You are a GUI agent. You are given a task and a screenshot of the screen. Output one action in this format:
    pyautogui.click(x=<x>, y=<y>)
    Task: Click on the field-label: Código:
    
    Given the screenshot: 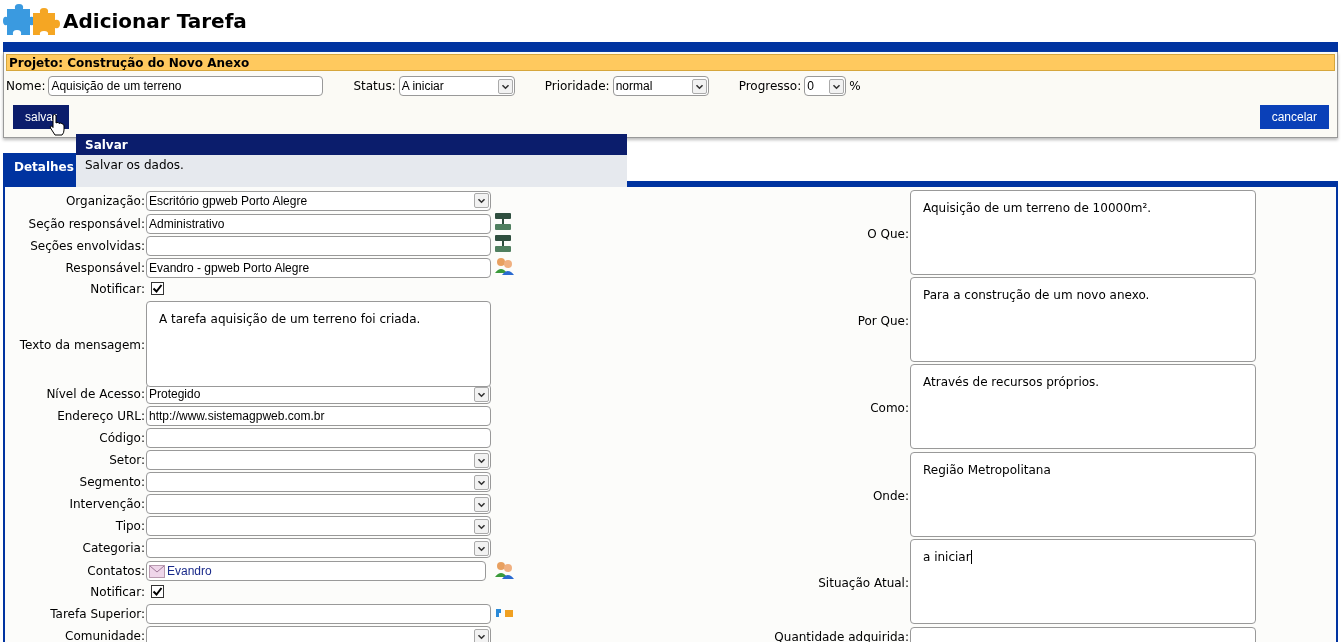 What is the action you would take?
    pyautogui.click(x=121, y=438)
    